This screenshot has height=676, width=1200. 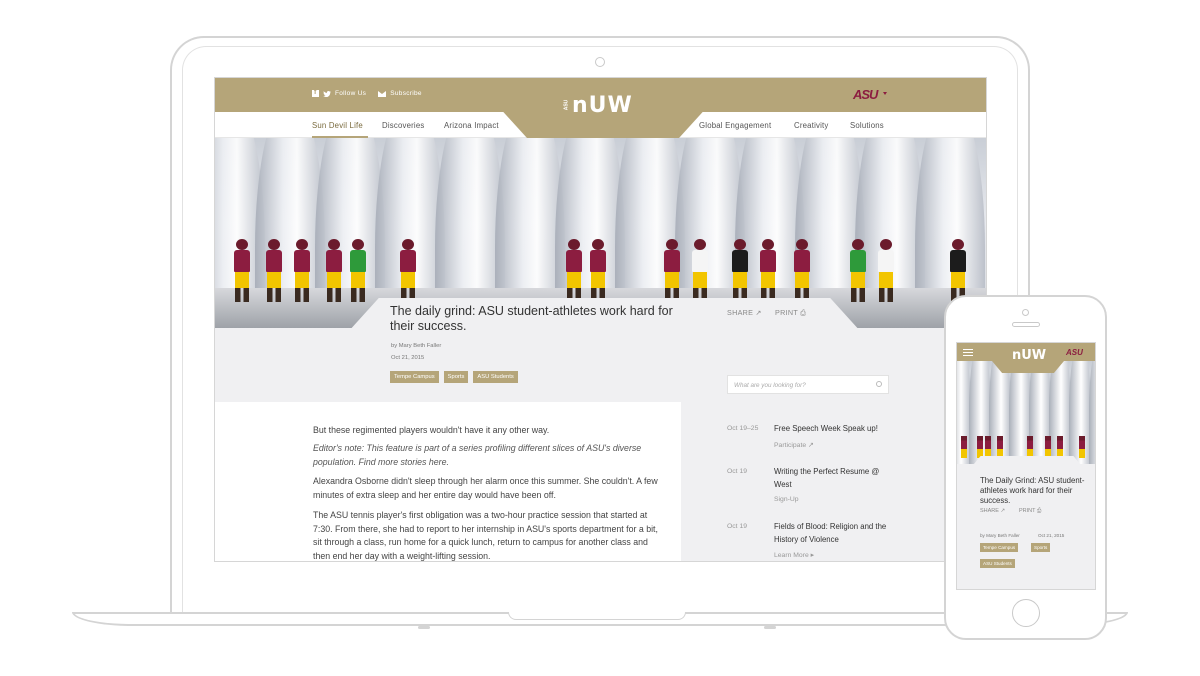 What do you see at coordinates (403, 125) in the screenshot?
I see `nav-discoveries: Discoveries` at bounding box center [403, 125].